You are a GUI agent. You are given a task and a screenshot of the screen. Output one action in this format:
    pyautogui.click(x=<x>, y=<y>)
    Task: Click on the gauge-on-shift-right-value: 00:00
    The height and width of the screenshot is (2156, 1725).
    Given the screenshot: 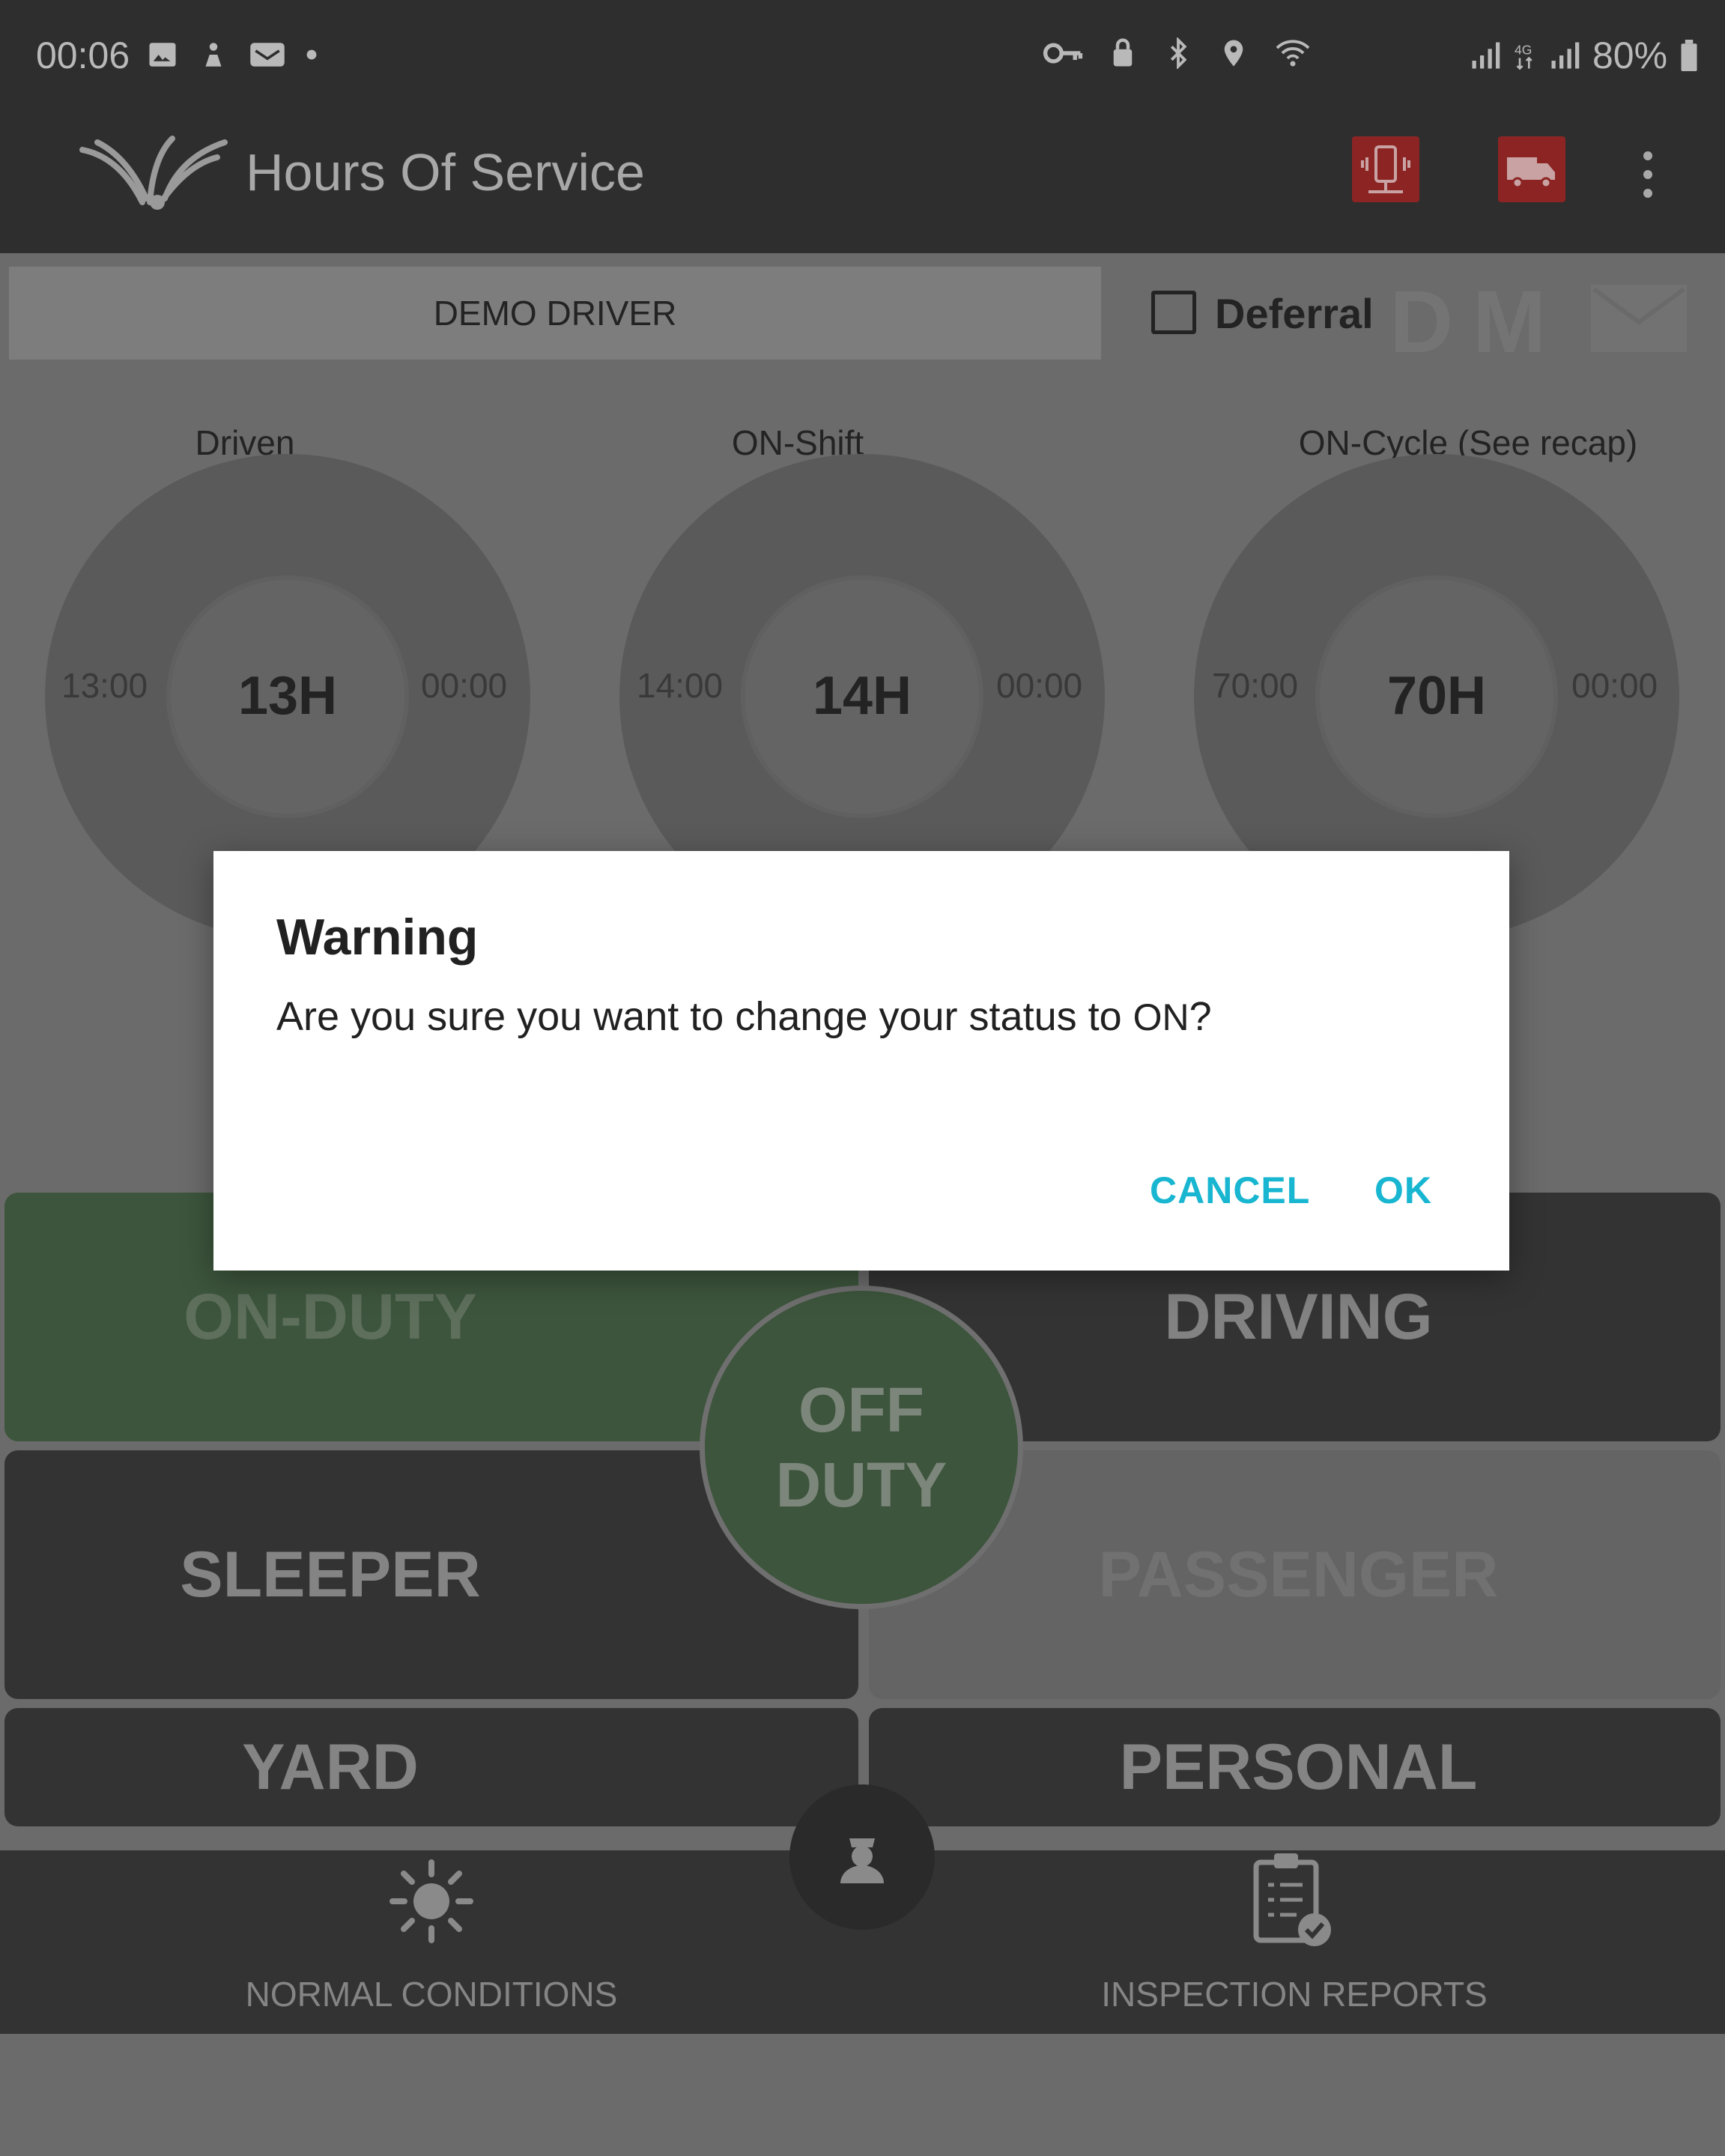 What is the action you would take?
    pyautogui.click(x=1039, y=685)
    